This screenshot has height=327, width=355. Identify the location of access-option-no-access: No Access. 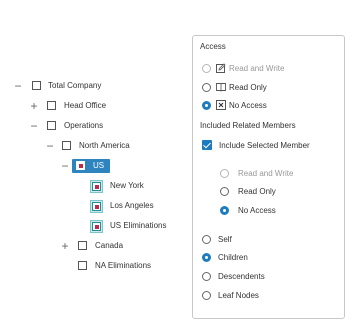
(234, 105).